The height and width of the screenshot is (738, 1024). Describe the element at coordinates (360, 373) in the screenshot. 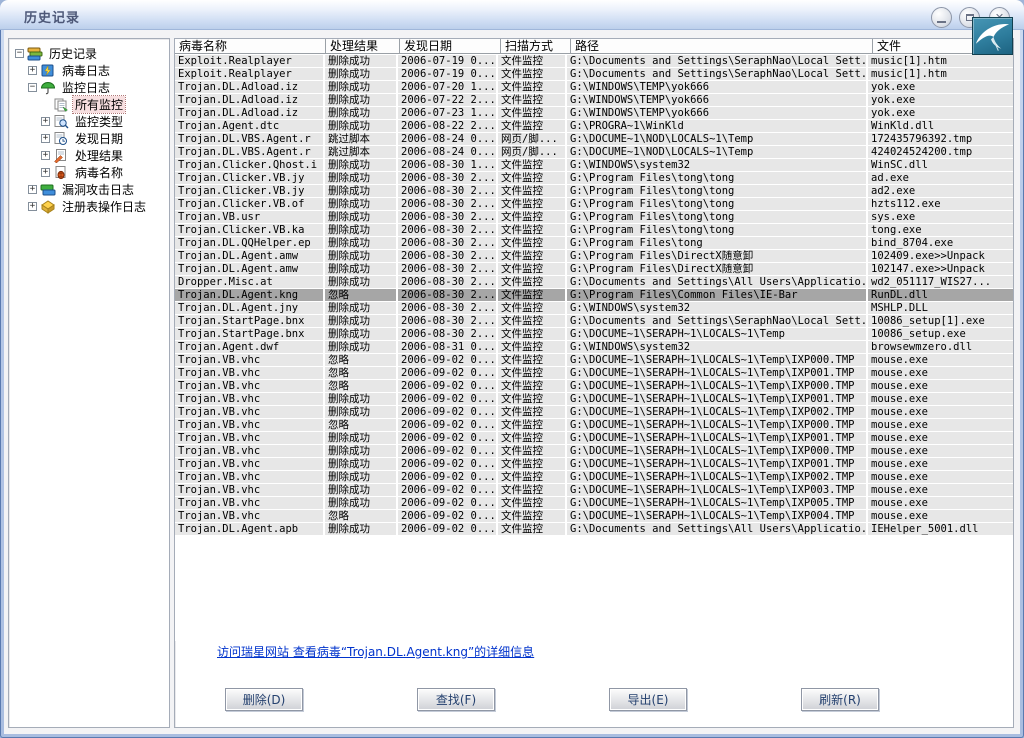

I see `cell-result: 忽略` at that location.